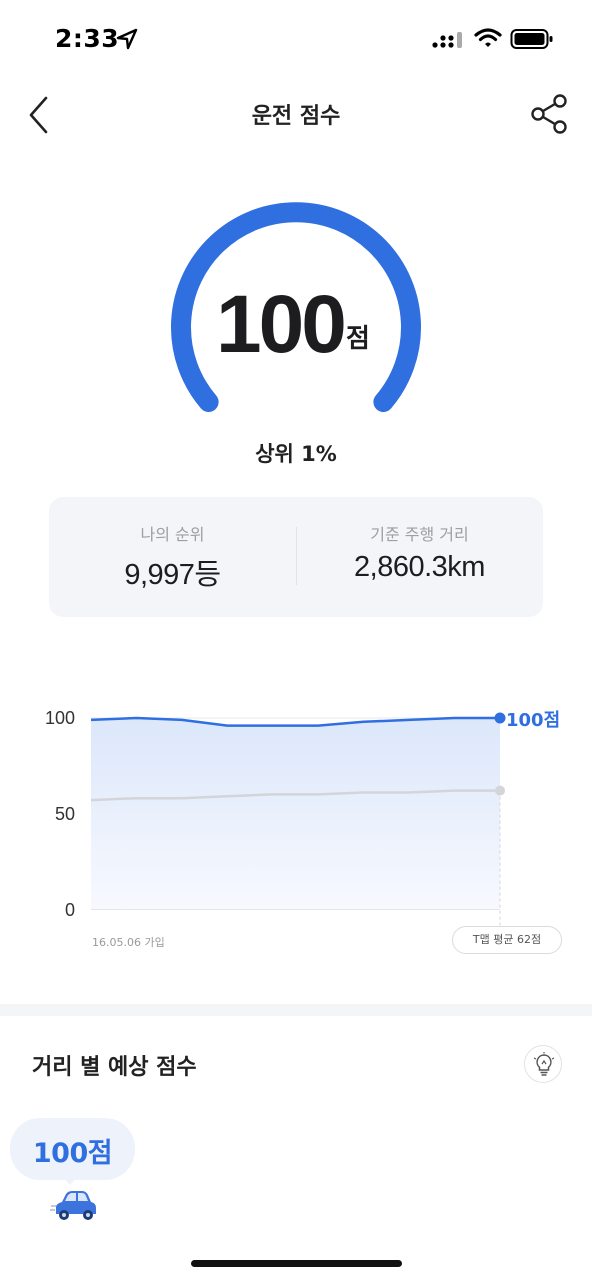 Image resolution: width=592 pixels, height=1280 pixels. I want to click on status-bar: 2:33, so click(296, 39).